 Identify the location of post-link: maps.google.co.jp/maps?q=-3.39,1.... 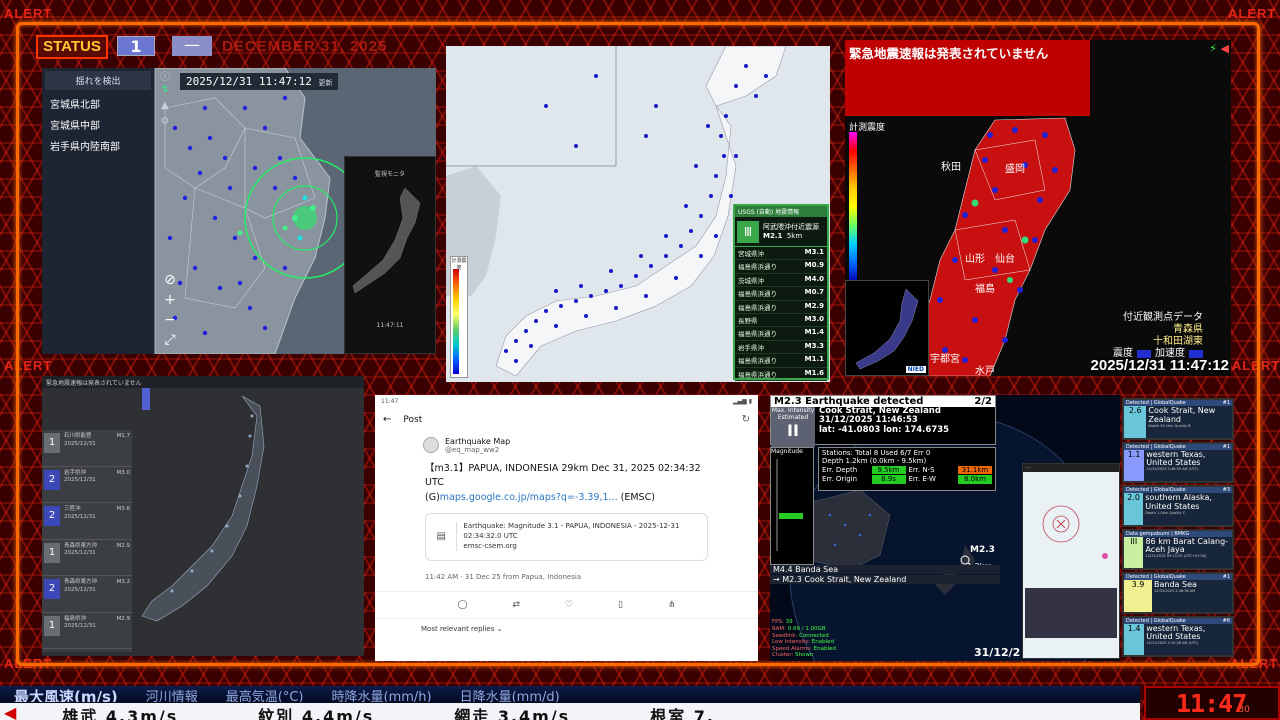
(529, 497).